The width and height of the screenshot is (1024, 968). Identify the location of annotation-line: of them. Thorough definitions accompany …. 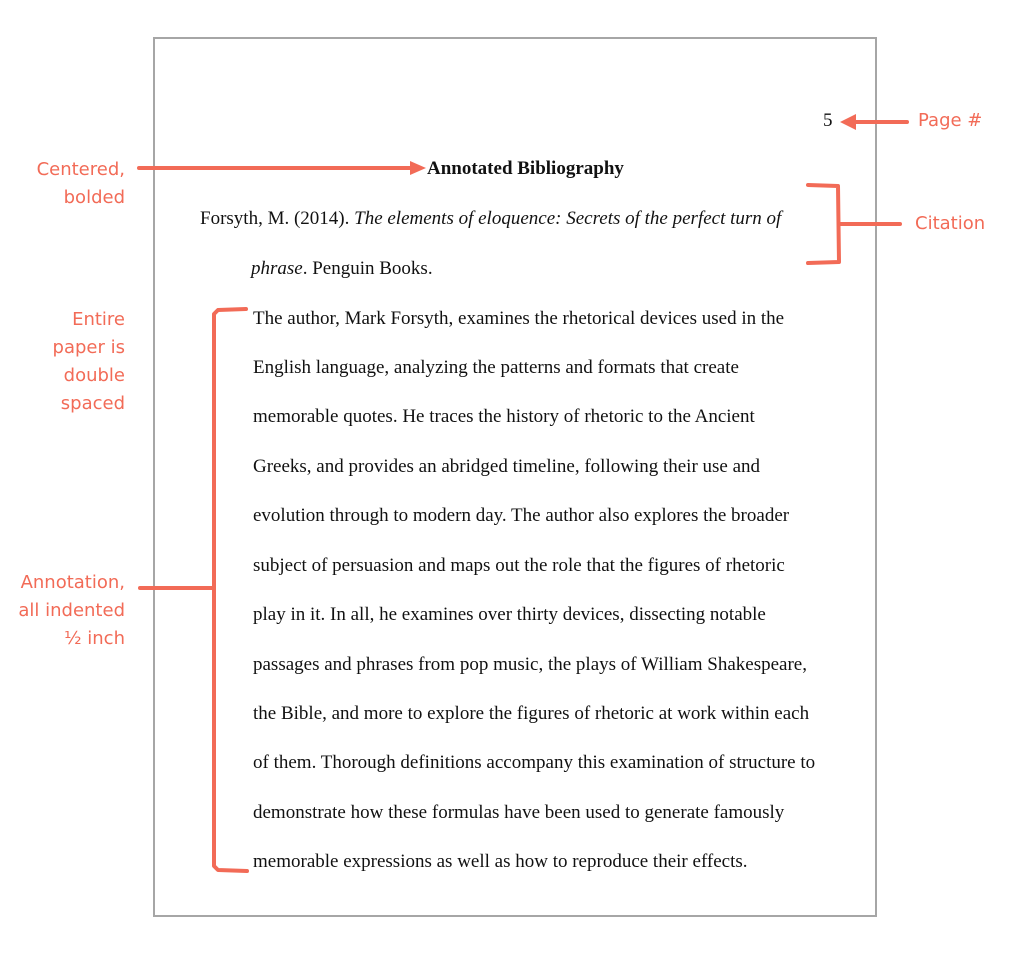
(534, 762).